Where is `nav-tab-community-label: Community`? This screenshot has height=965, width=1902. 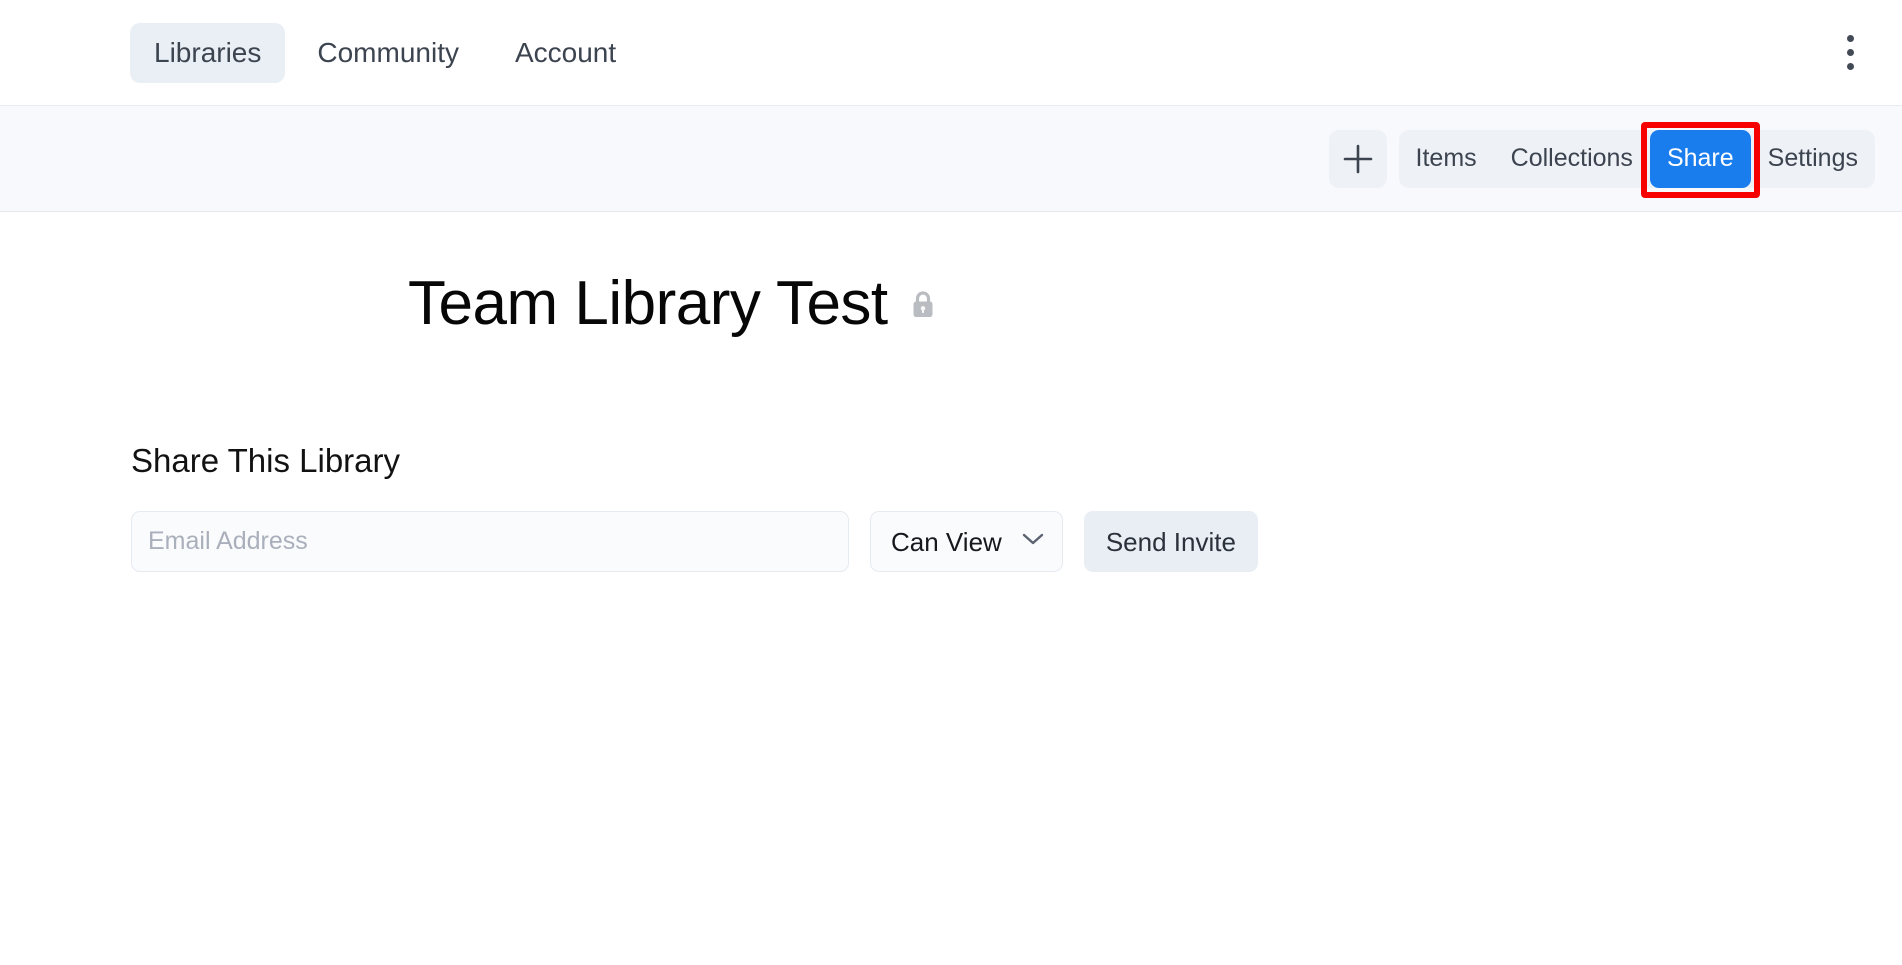
nav-tab-community-label: Community is located at coordinates (388, 52).